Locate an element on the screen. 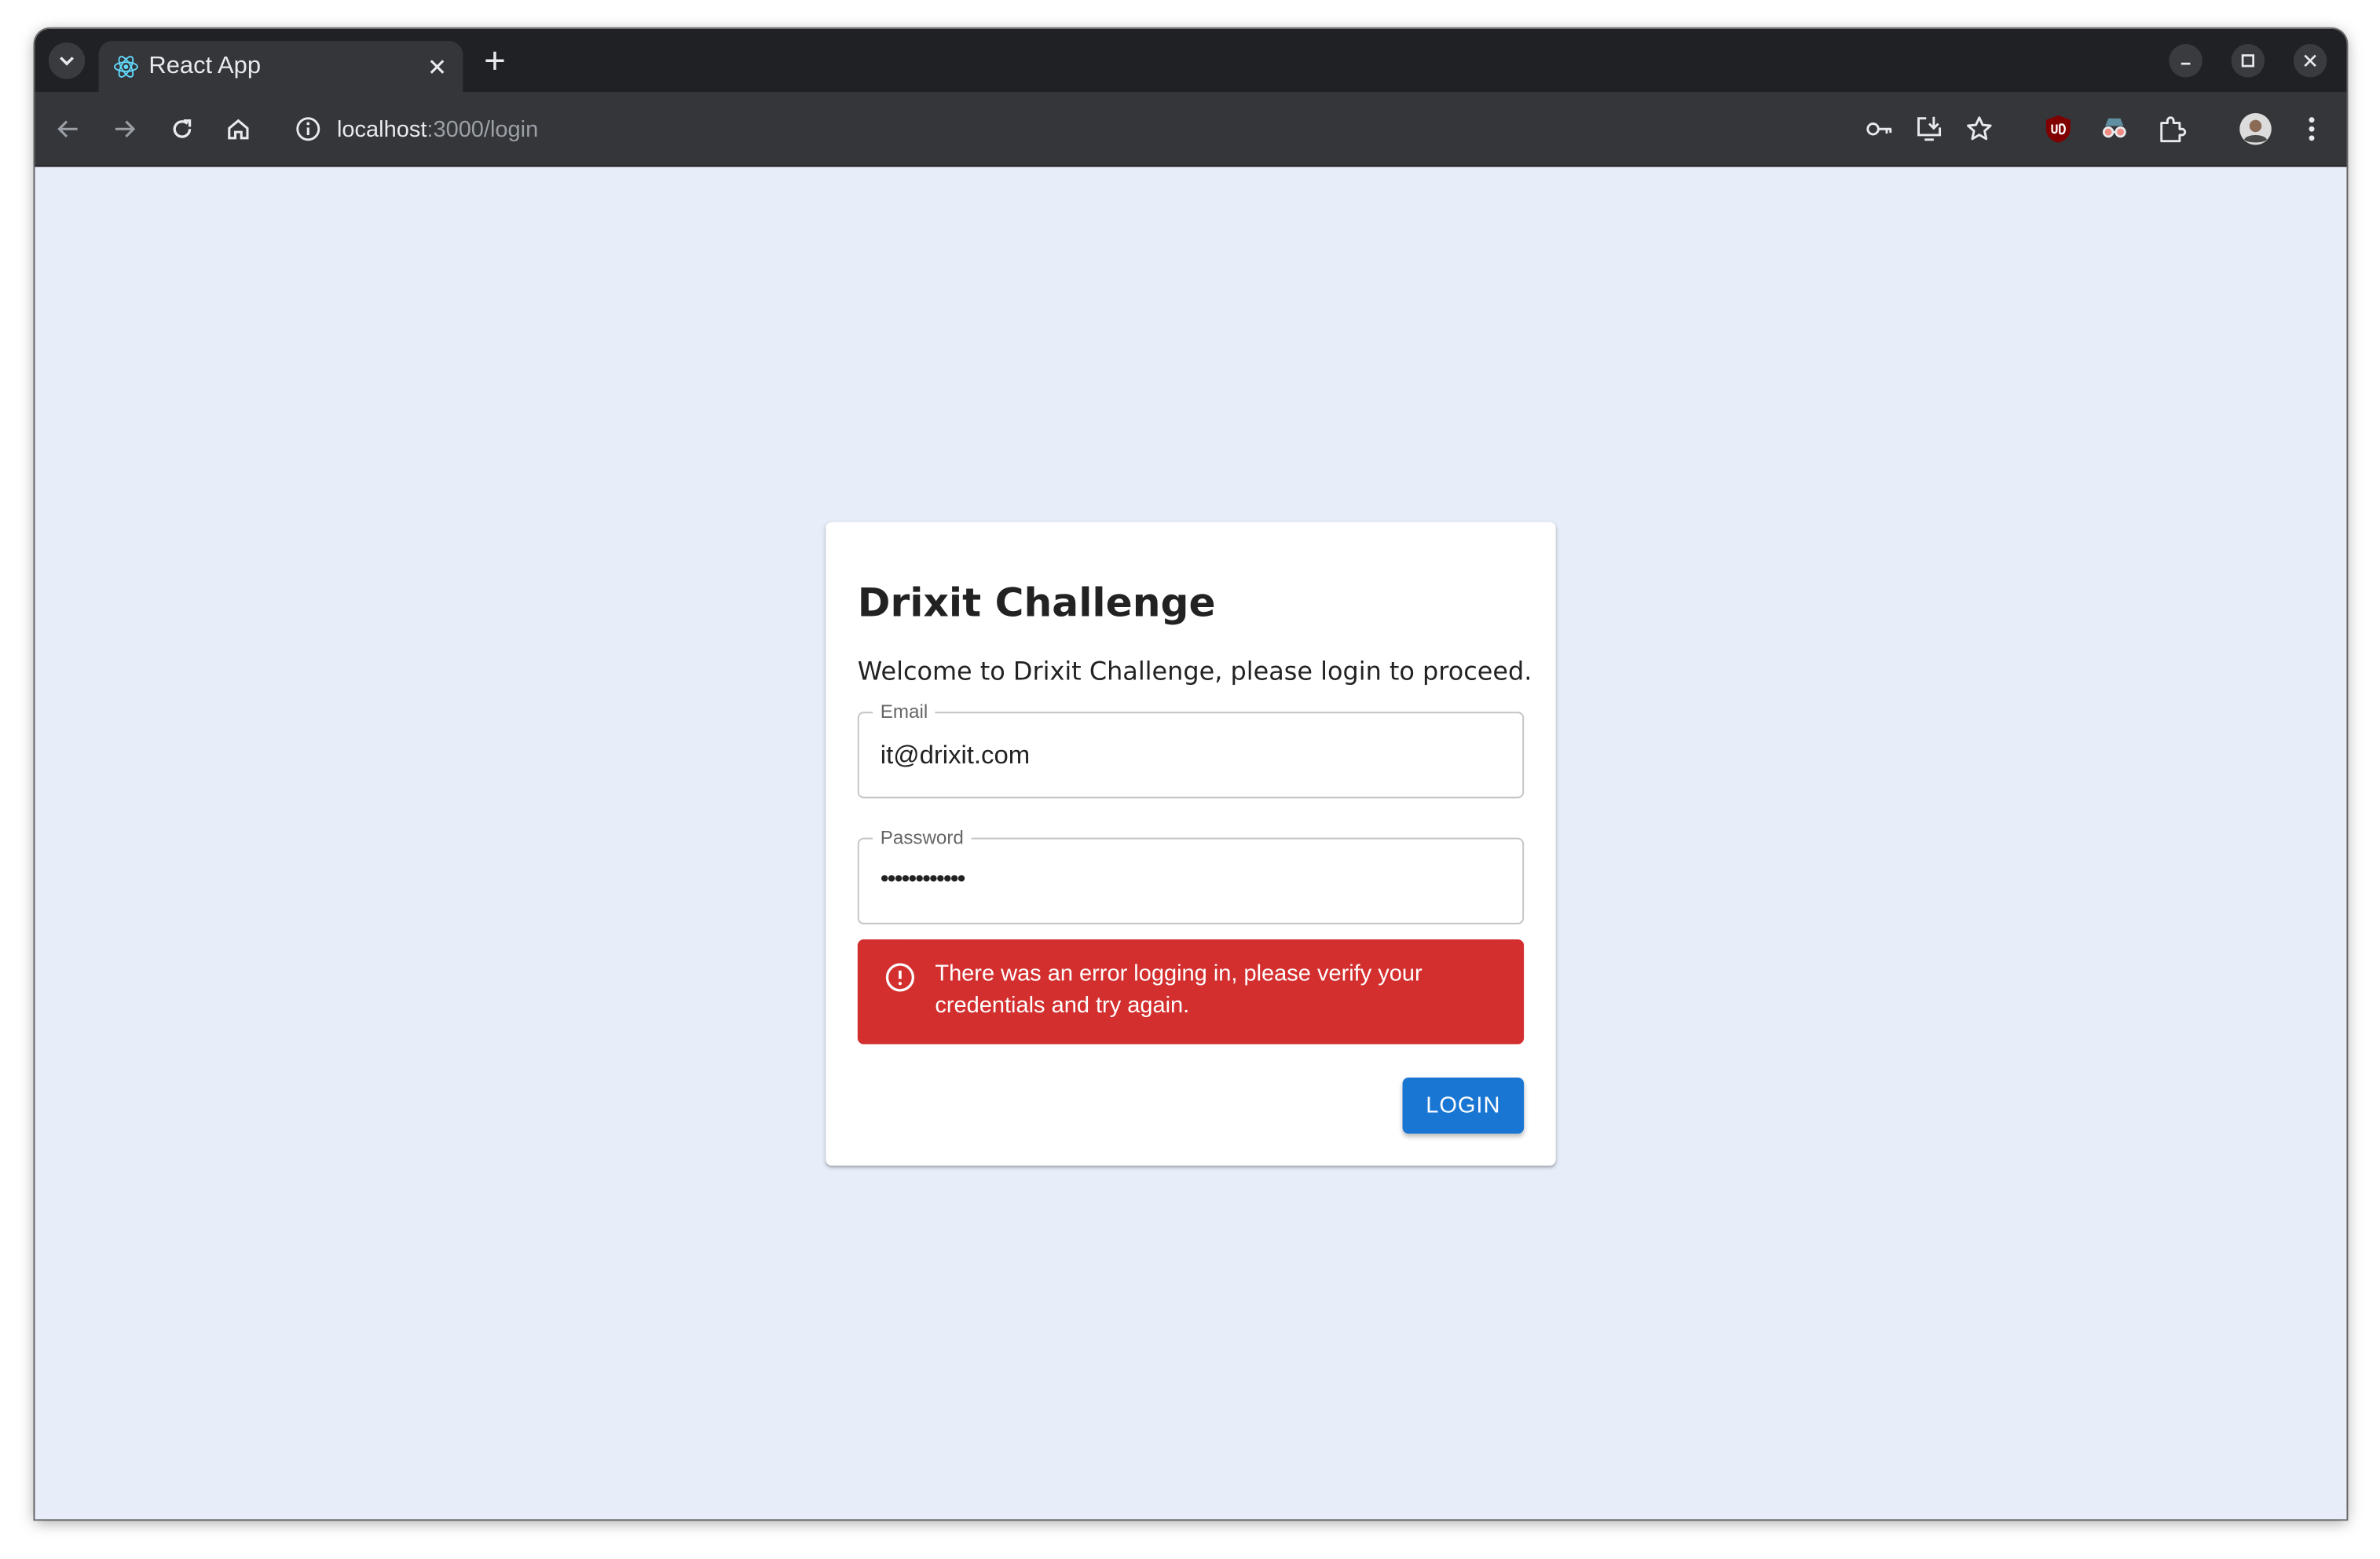  password-key-icon is located at coordinates (1879, 129).